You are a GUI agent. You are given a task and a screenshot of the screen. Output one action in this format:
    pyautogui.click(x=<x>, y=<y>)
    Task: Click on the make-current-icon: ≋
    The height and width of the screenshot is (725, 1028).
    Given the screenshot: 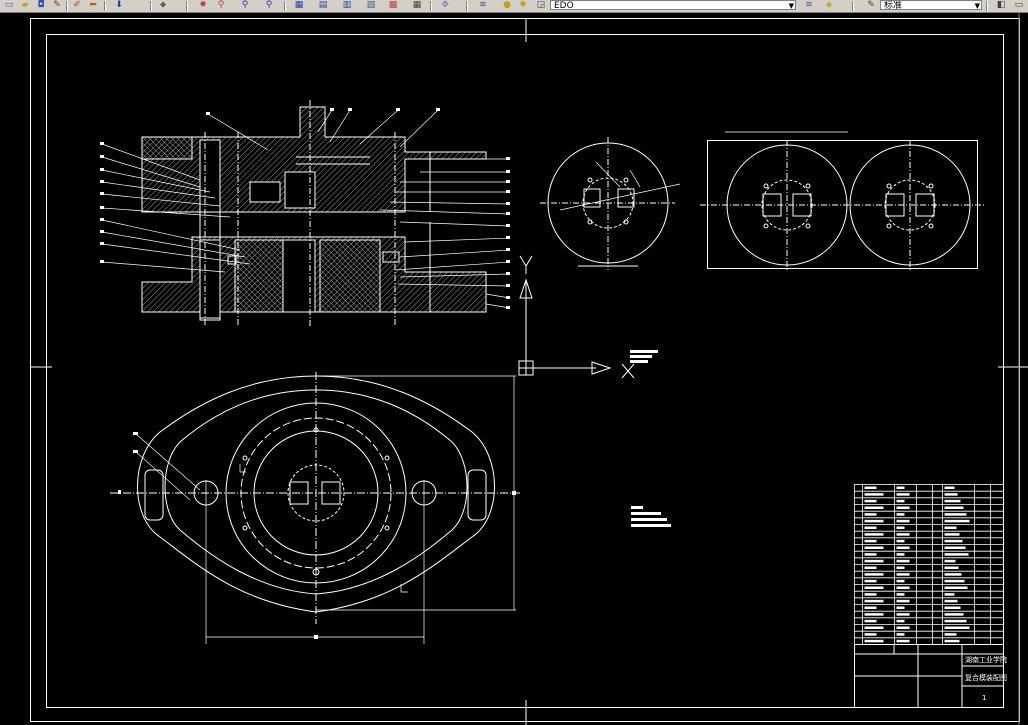 What is the action you would take?
    pyautogui.click(x=809, y=5)
    